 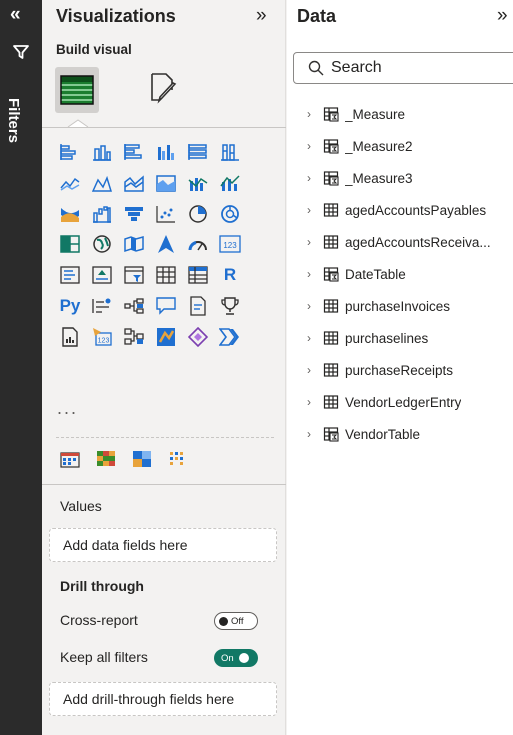 What do you see at coordinates (410, 210) in the screenshot?
I see `field-list-item: › agedAccountsPayables` at bounding box center [410, 210].